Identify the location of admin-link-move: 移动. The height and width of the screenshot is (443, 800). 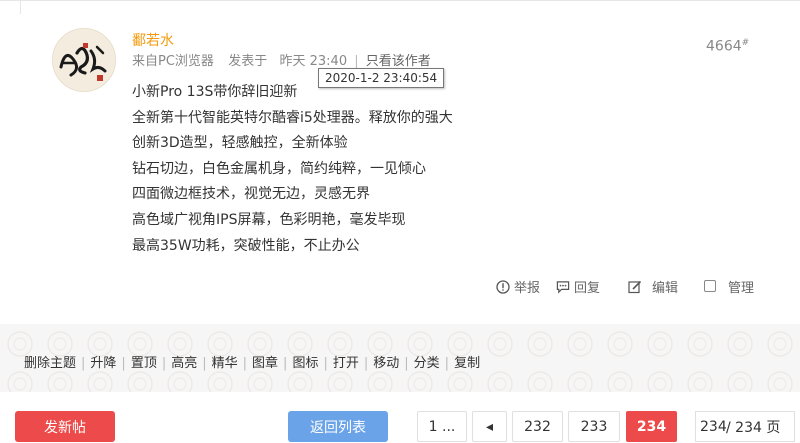
(386, 363).